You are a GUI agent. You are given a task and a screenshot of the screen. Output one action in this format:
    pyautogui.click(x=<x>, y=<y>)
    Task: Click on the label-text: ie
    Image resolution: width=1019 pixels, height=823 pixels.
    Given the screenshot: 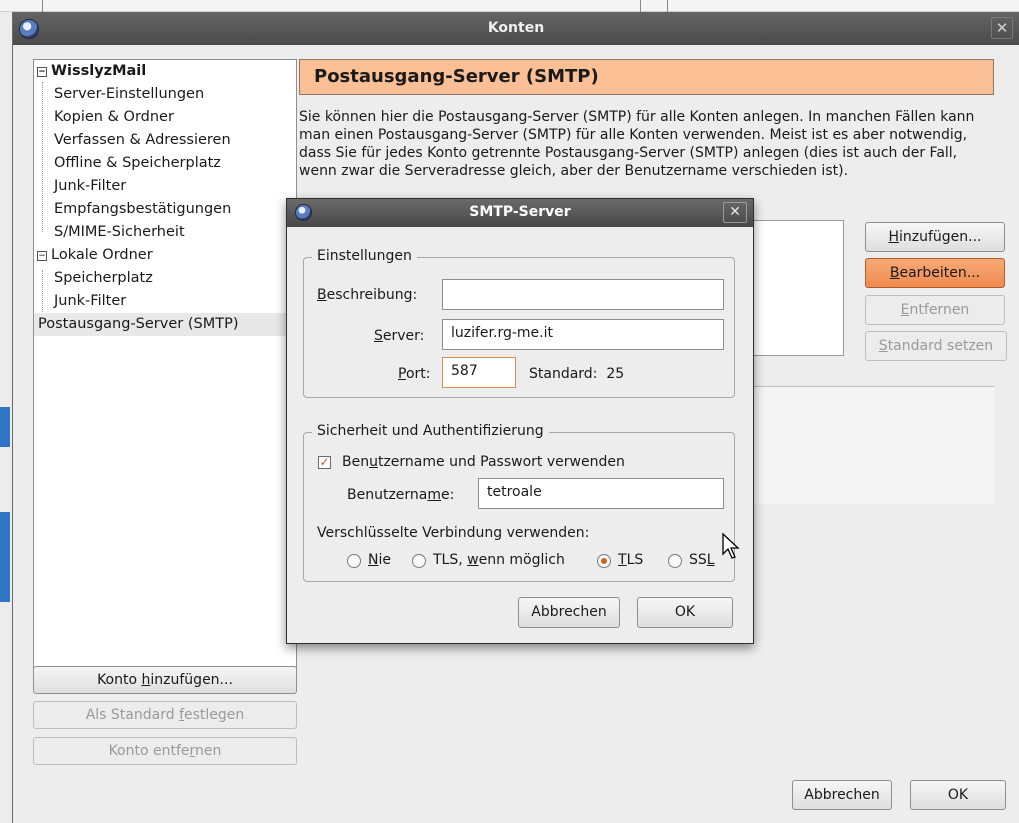 What is the action you would take?
    pyautogui.click(x=384, y=560)
    